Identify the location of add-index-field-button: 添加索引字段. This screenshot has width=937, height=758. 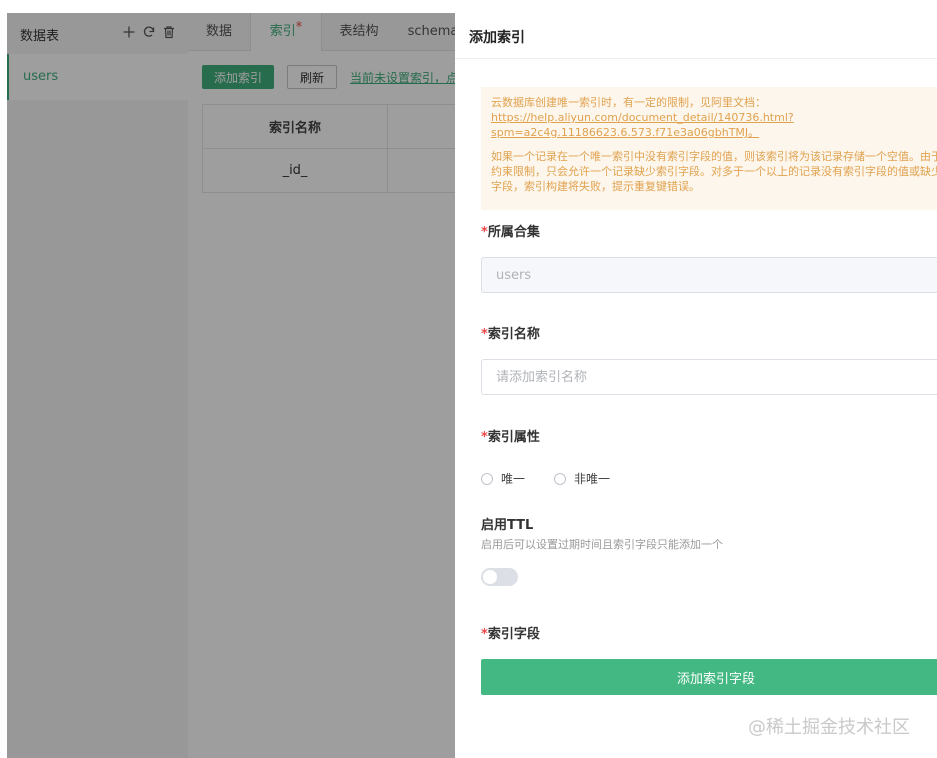
(709, 677).